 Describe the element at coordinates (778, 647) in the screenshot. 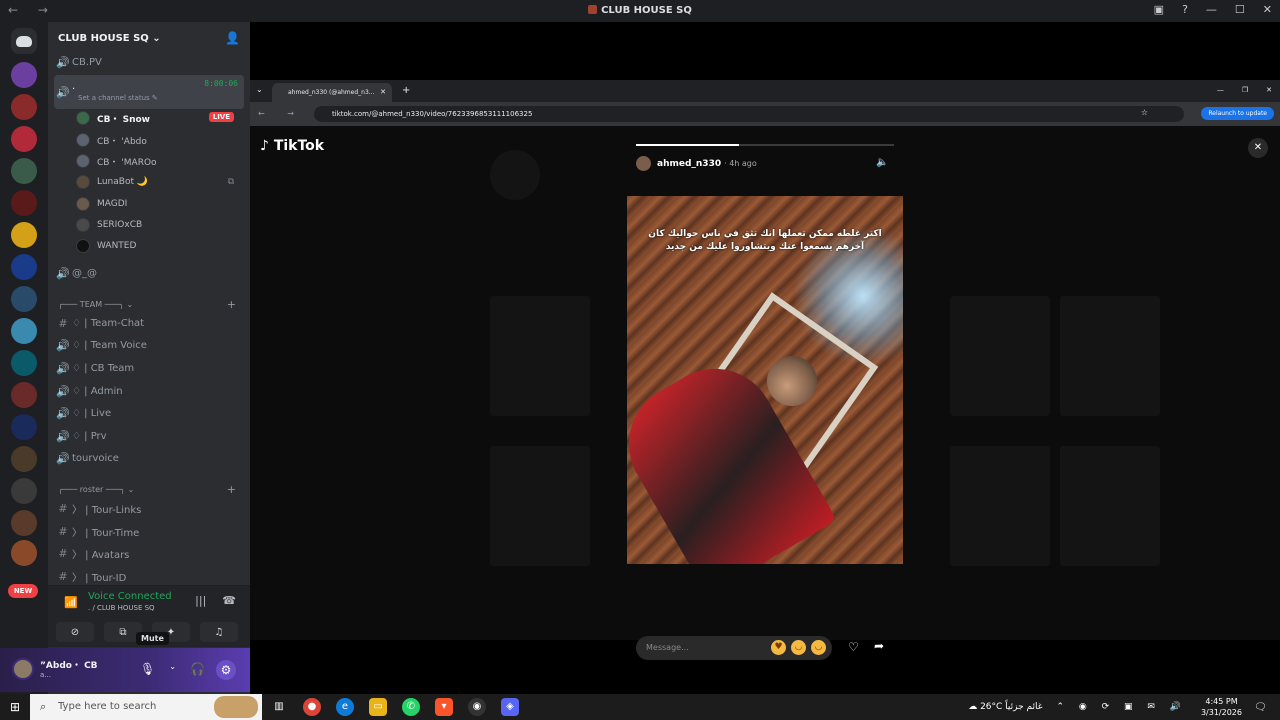

I see `heart-eyes-emoji-icon: ♥` at that location.